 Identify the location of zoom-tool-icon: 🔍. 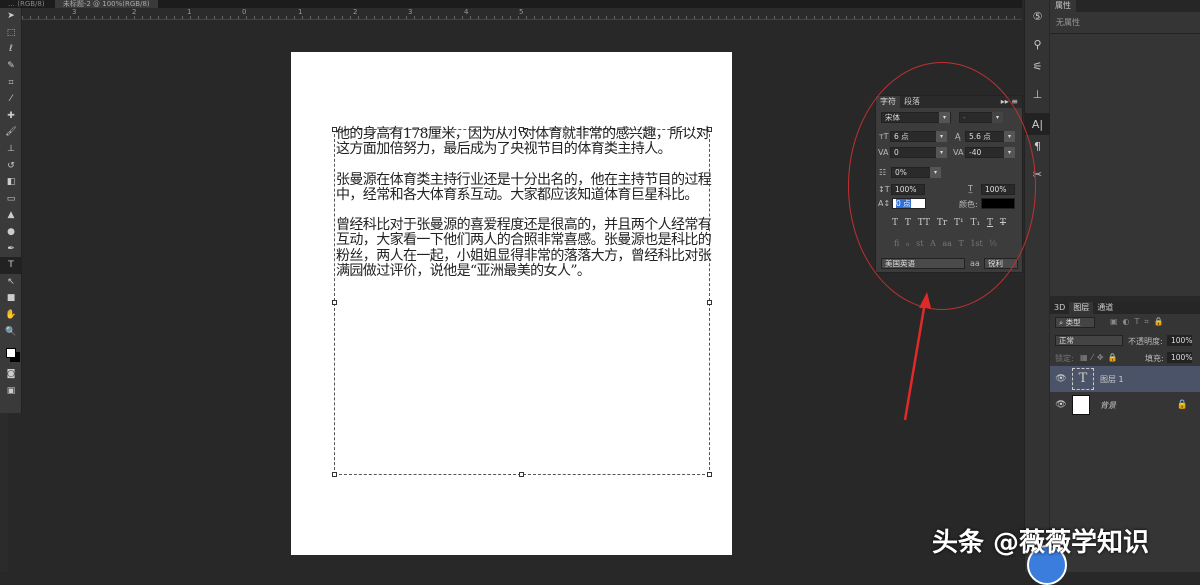
(11, 331).